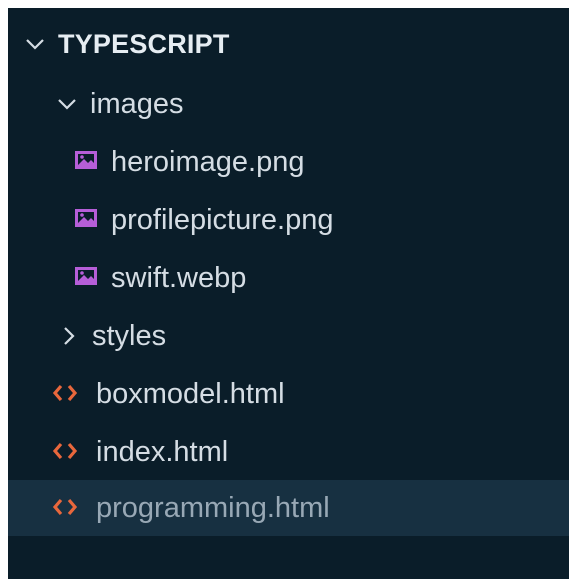 The height and width of the screenshot is (579, 569). What do you see at coordinates (69, 336) in the screenshot?
I see `chevron-right-icon` at bounding box center [69, 336].